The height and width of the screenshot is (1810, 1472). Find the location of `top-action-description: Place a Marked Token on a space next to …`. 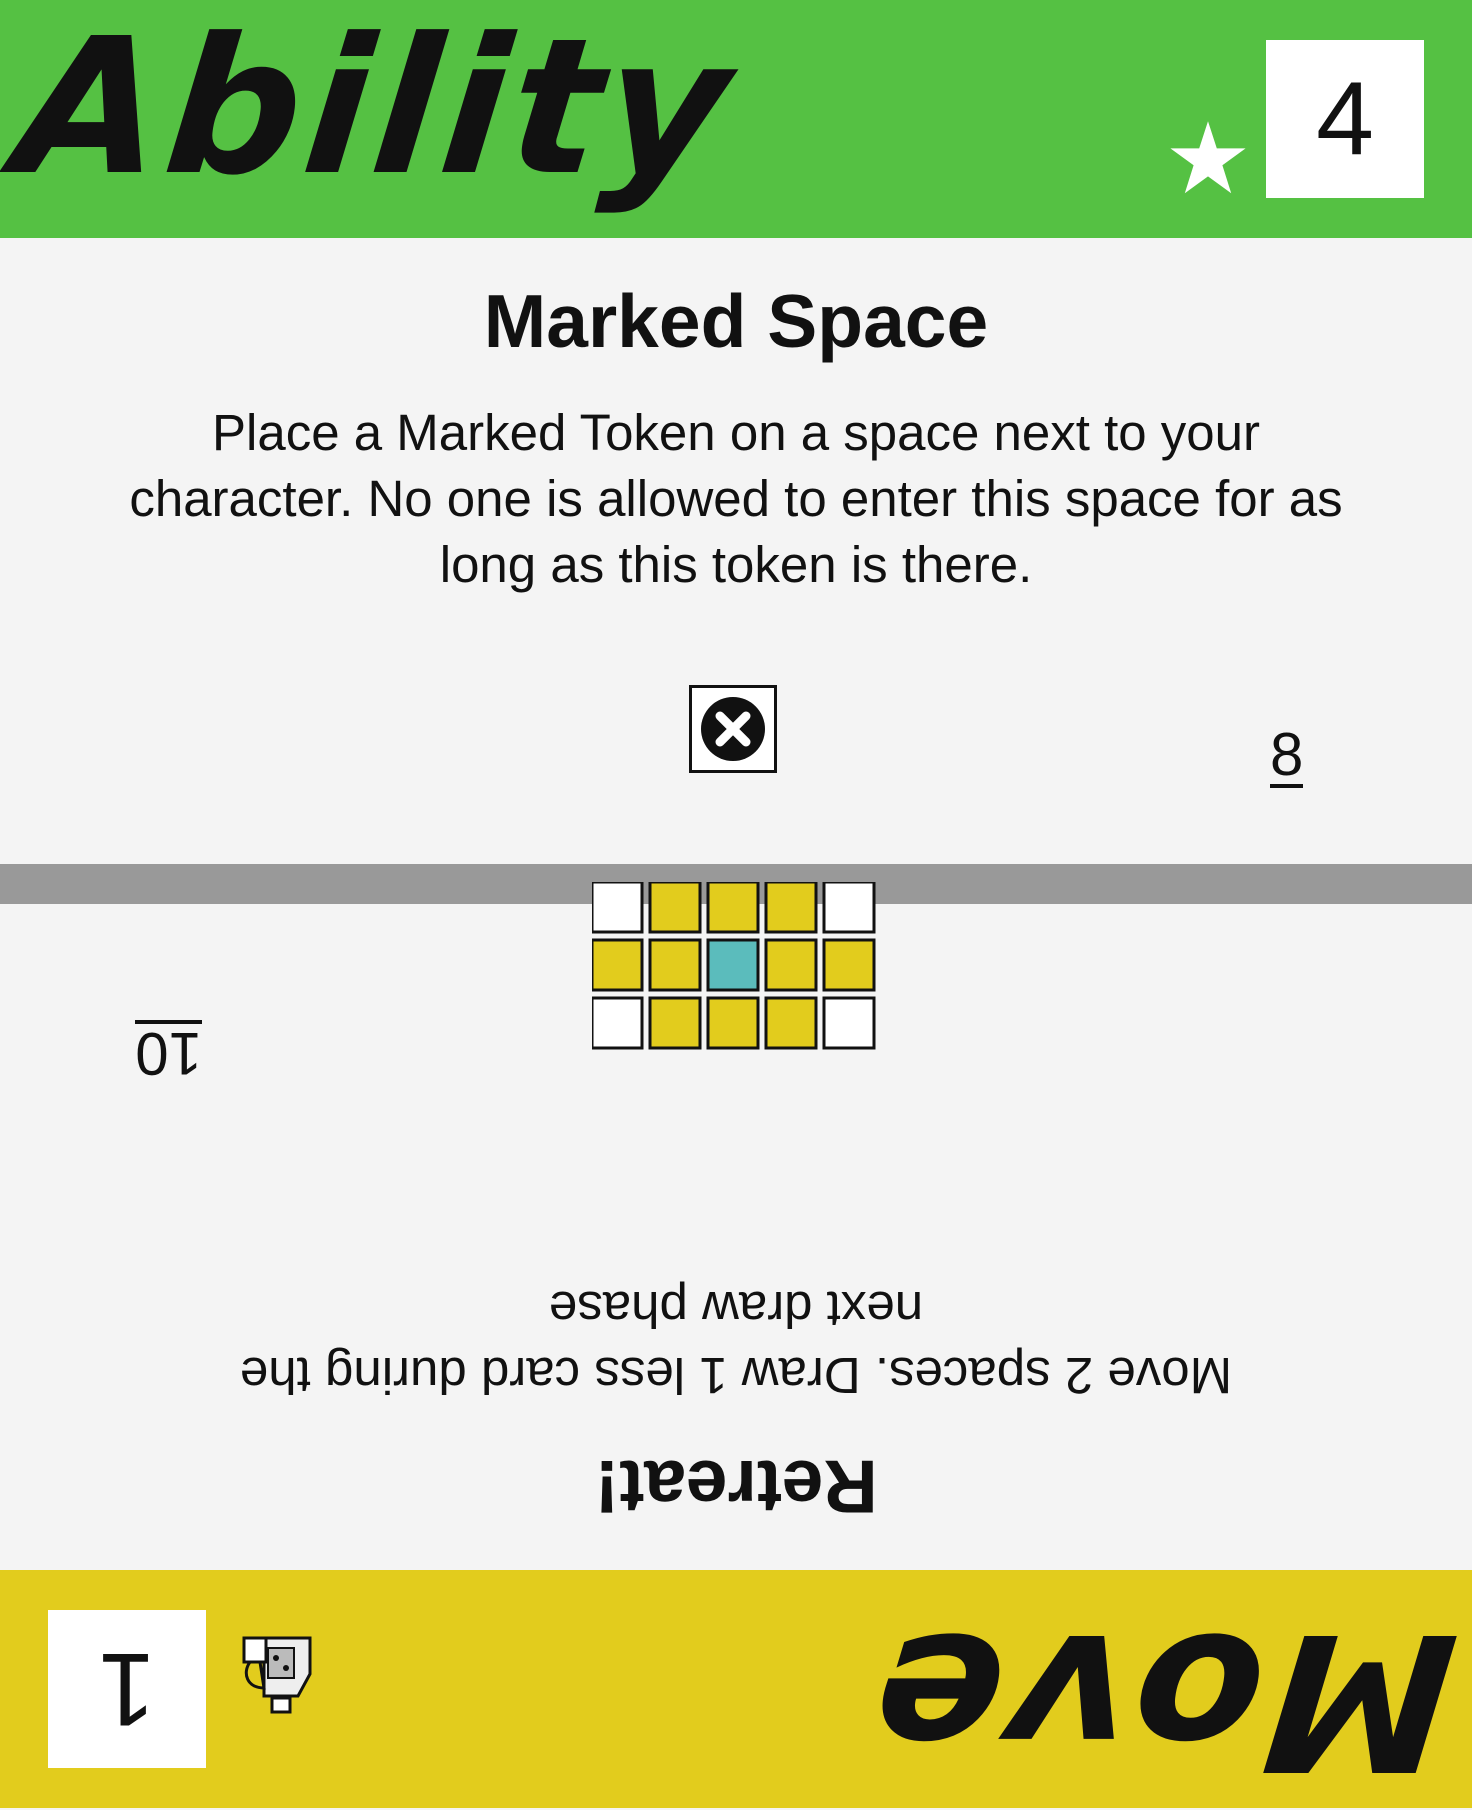

top-action-description: Place a Marked Token on a space next to … is located at coordinates (736, 498).